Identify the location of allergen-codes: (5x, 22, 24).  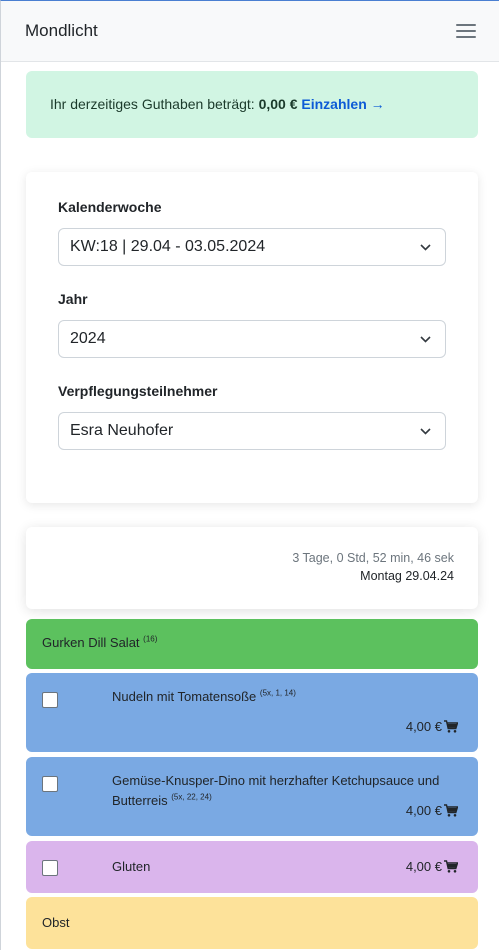
(191, 797).